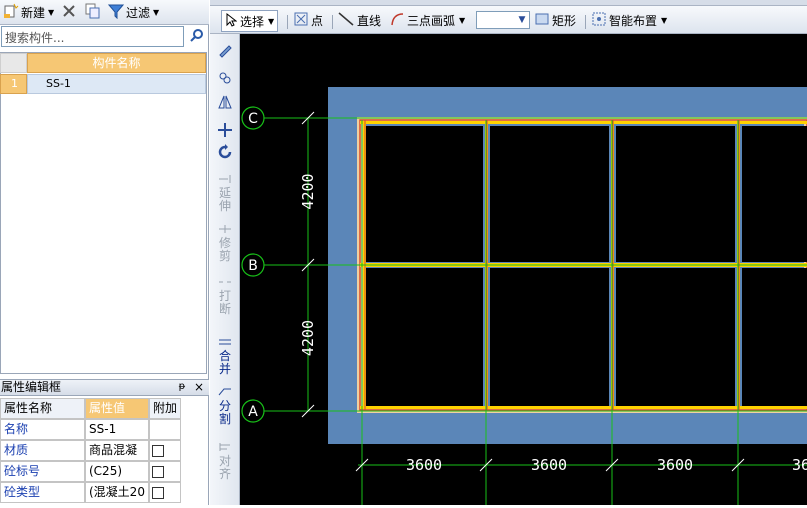 This screenshot has height=508, width=807. What do you see at coordinates (117, 471) in the screenshot?
I see `property-value-grade: (C25)` at bounding box center [117, 471].